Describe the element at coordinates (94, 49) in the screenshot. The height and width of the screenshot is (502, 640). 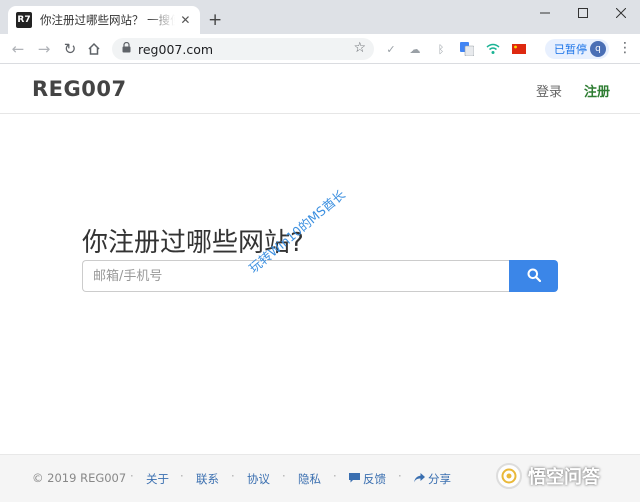
I see `home-icon` at that location.